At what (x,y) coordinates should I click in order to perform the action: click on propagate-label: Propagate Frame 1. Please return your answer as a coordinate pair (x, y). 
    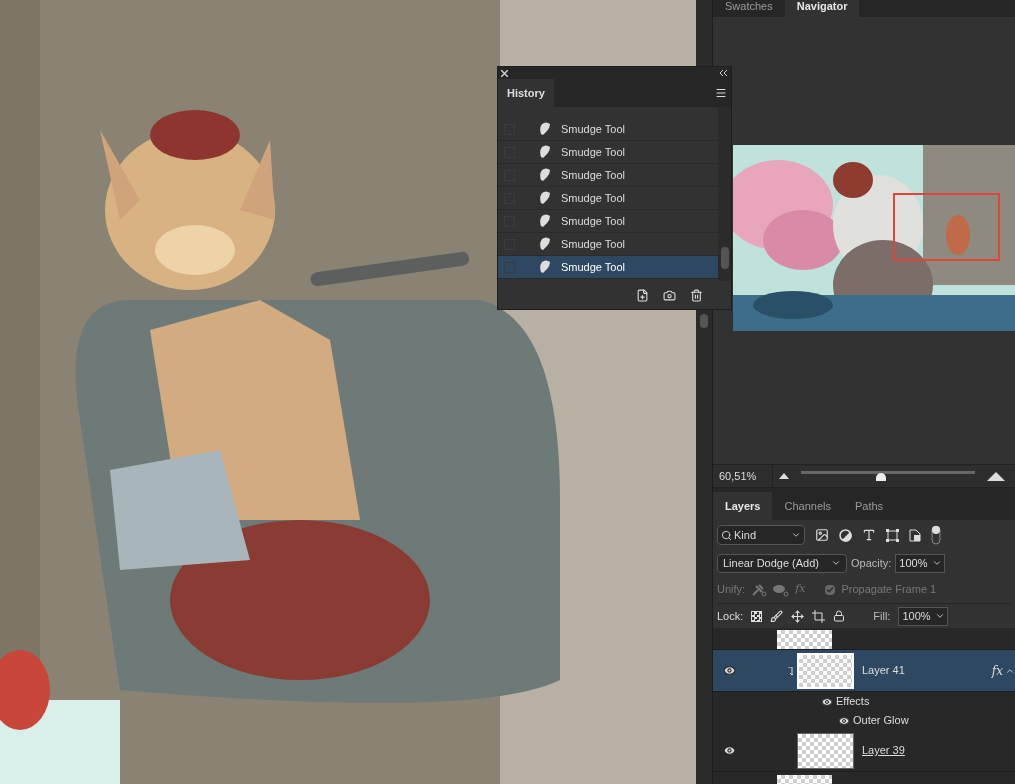
    Looking at the image, I should click on (889, 590).